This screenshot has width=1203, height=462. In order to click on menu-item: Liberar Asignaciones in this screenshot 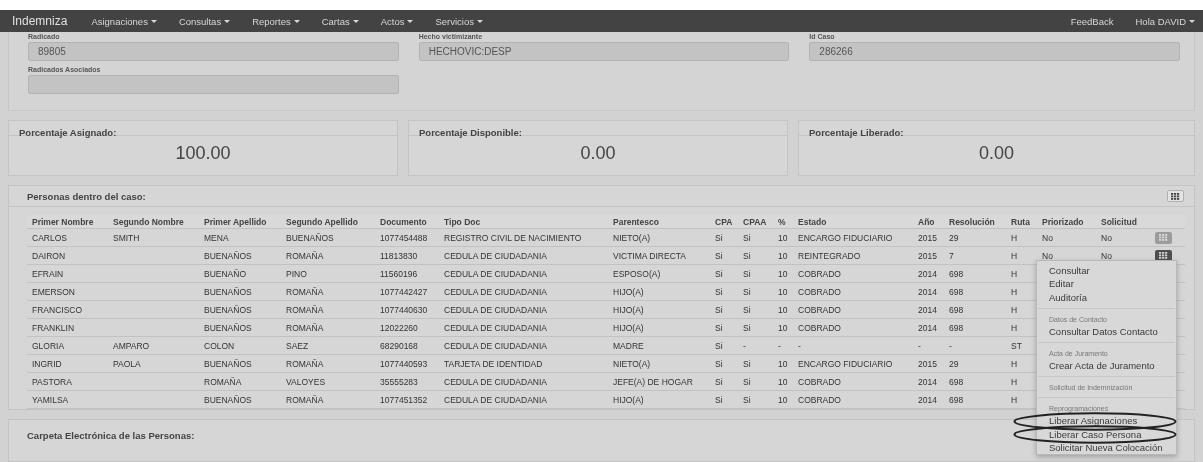, I will do `click(1106, 421)`.